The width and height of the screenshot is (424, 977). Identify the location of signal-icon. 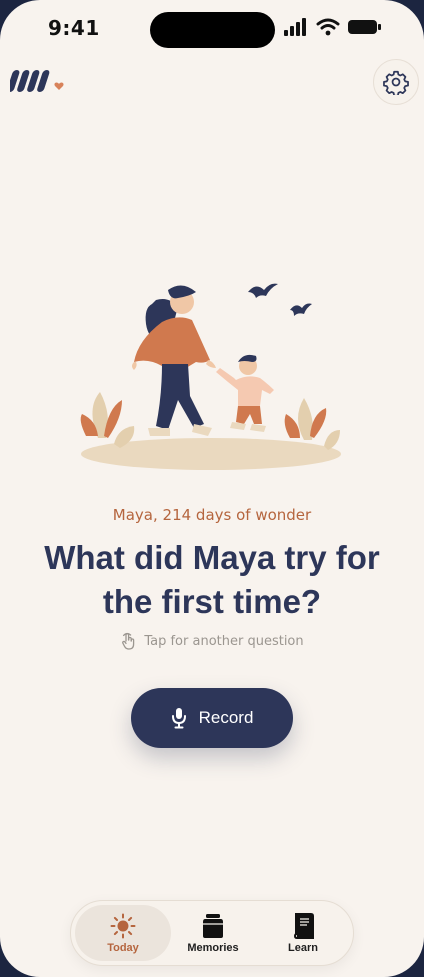
(295, 27).